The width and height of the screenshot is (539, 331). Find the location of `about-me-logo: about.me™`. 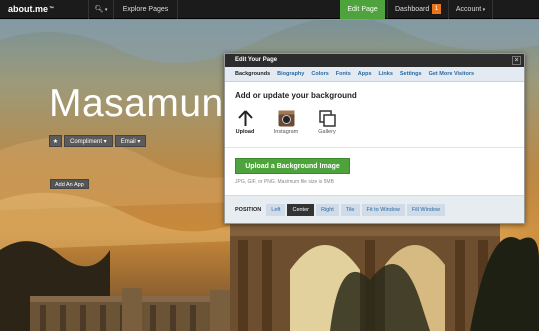

about-me-logo: about.me™ is located at coordinates (48, 9).